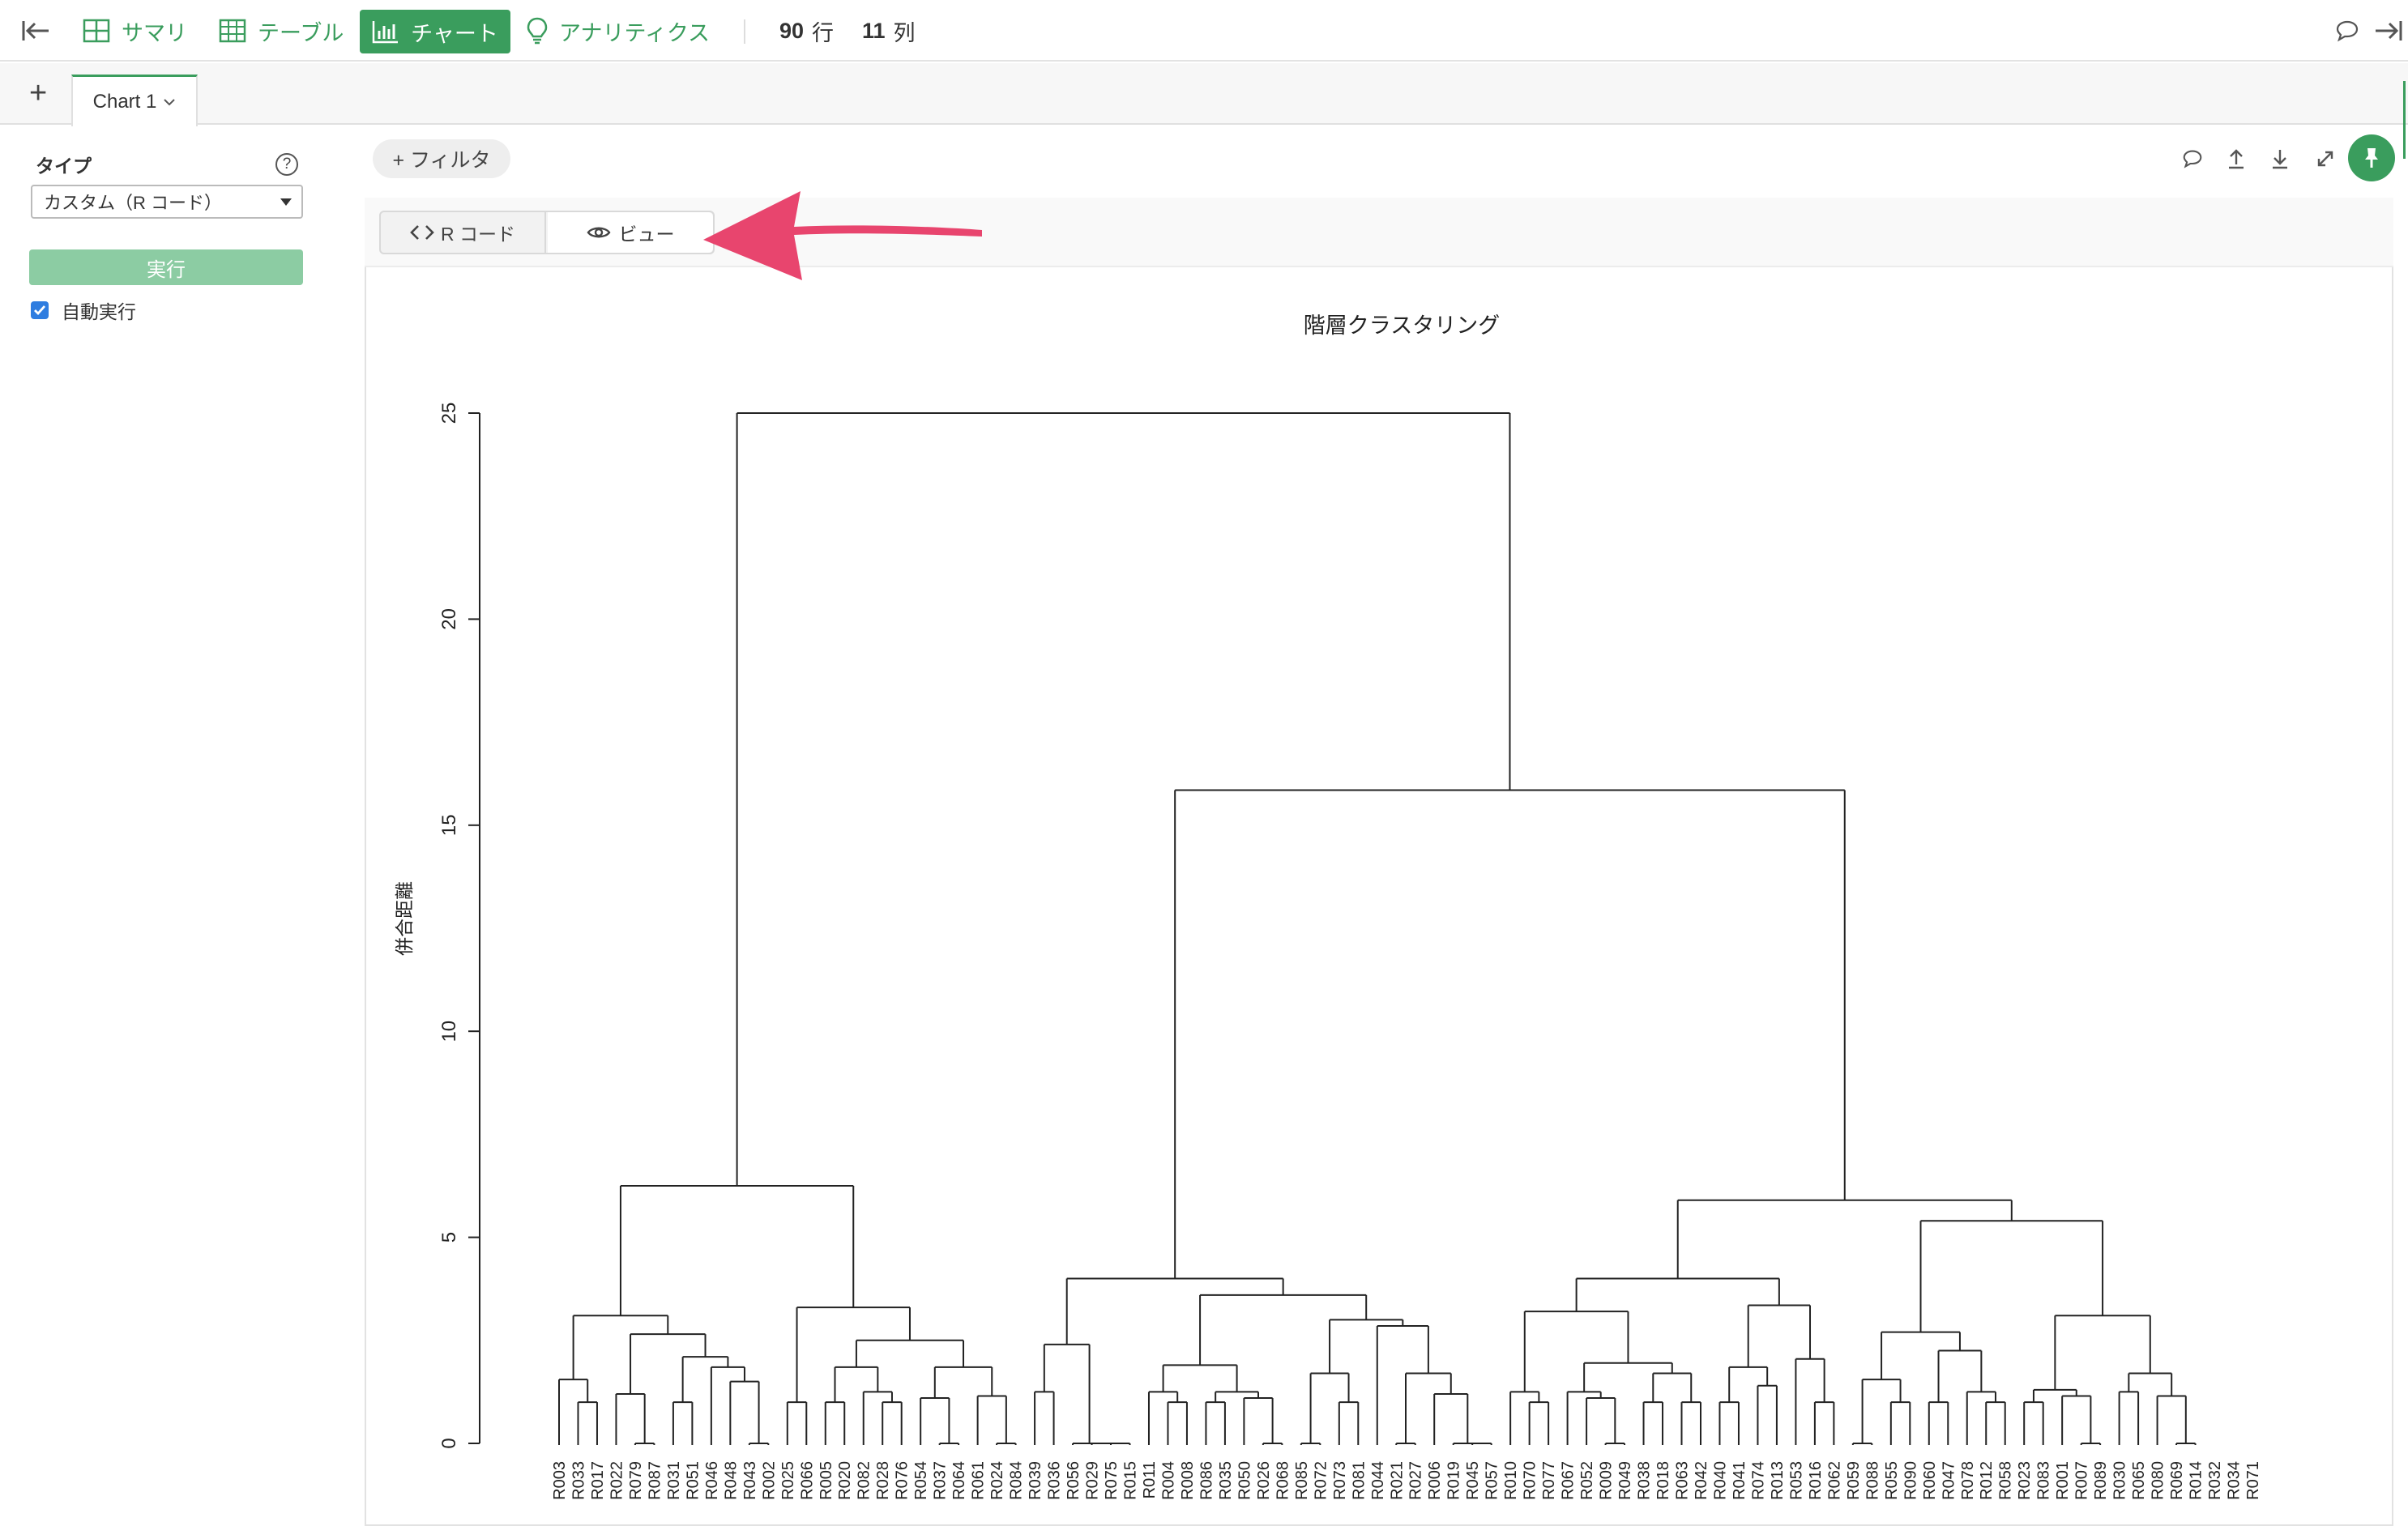 The image size is (2408, 1526). What do you see at coordinates (731, 1480) in the screenshot?
I see `leaf-label: R048` at bounding box center [731, 1480].